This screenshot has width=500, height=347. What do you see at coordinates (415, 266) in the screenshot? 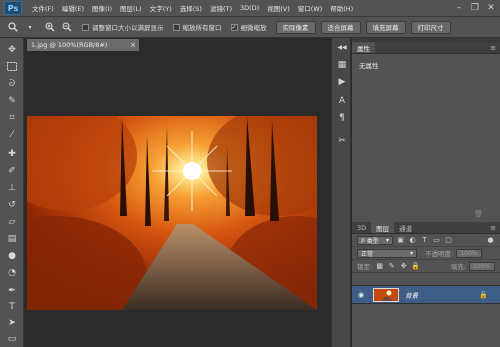
I see `lock-all-icon: 🔒` at bounding box center [415, 266].